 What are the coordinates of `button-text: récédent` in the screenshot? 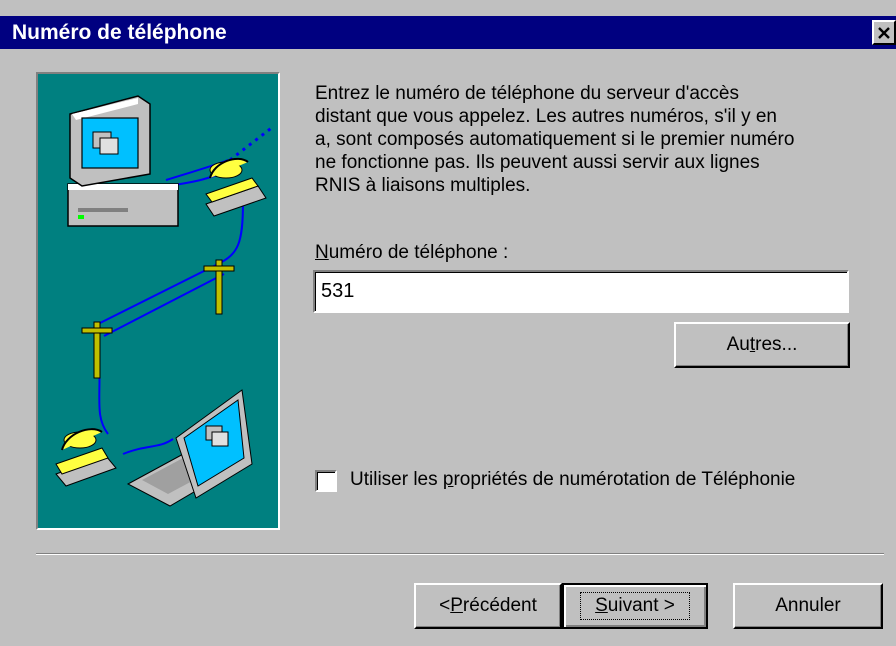 It's located at (499, 605).